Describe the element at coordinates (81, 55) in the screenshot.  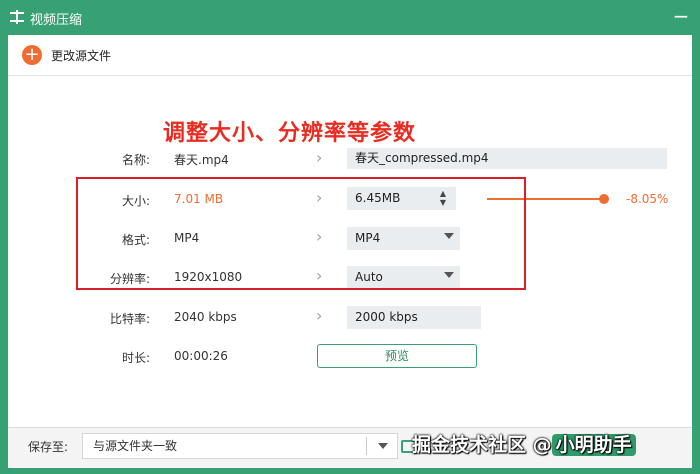
I see `change-source-button: 更改源文件` at that location.